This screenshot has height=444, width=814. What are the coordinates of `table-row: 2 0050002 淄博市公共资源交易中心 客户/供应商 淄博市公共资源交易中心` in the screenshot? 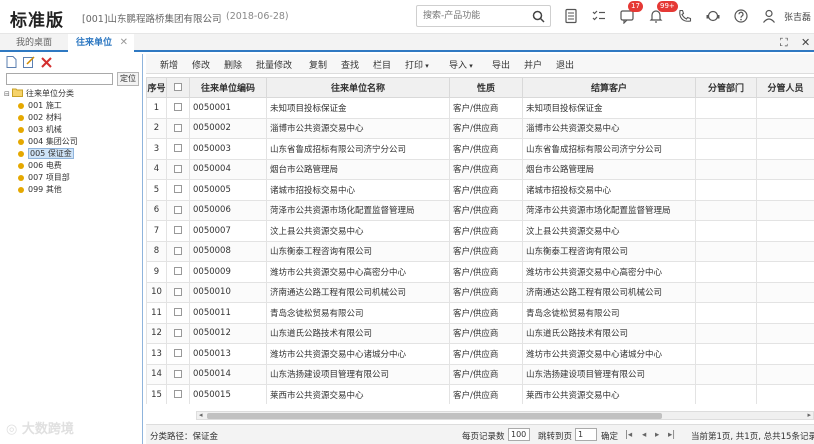 It's located at (480, 128).